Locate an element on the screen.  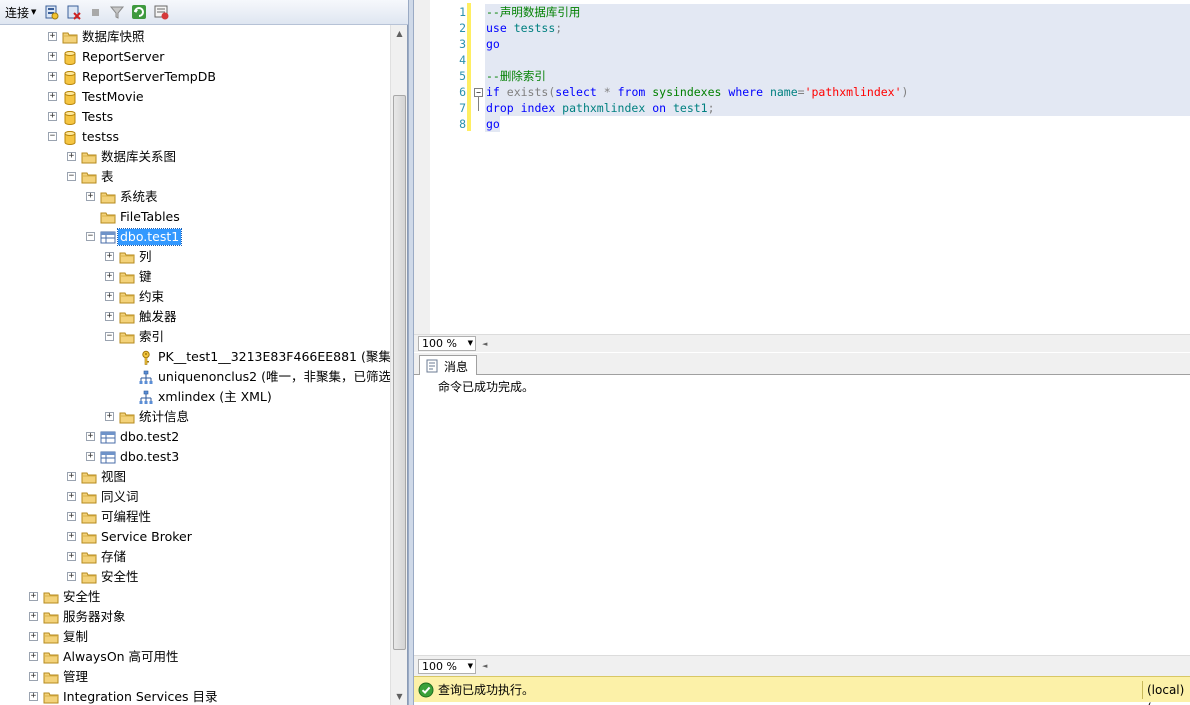
code-line: drop index pathxmlindex on test1; is located at coordinates (600, 108).